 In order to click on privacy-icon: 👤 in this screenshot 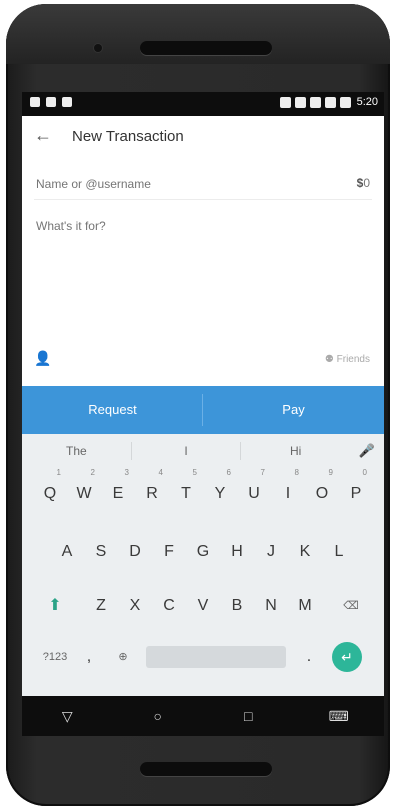, I will do `click(42, 358)`.